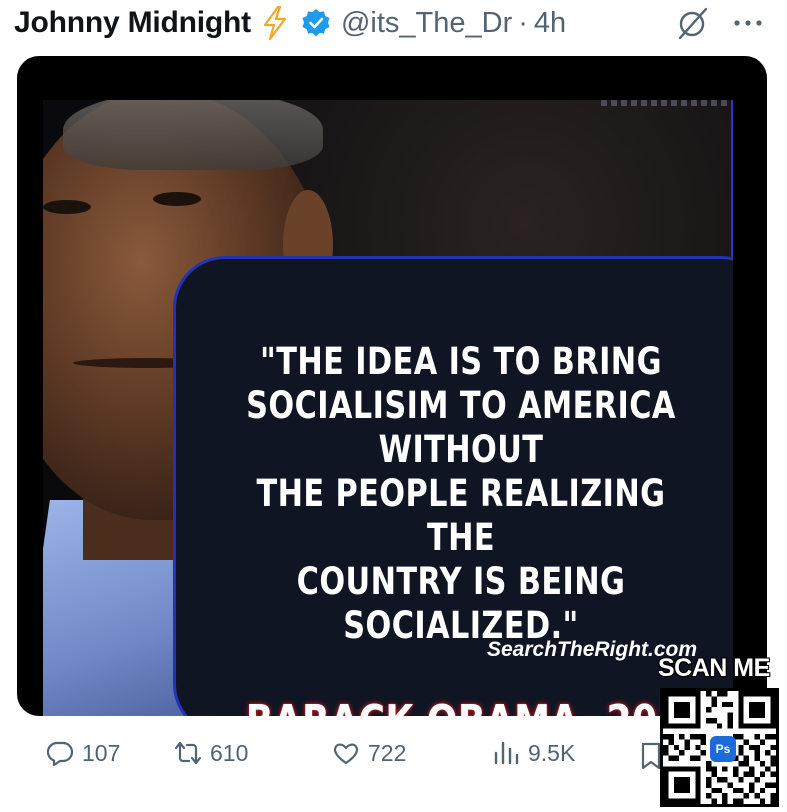  I want to click on view-count: 9.5K, so click(552, 752).